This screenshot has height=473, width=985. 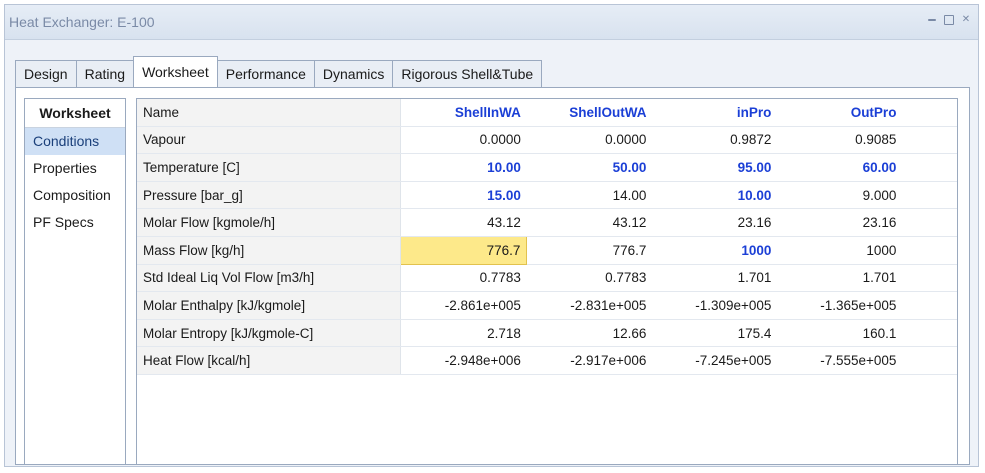 I want to click on minimize-icon, so click(x=932, y=20).